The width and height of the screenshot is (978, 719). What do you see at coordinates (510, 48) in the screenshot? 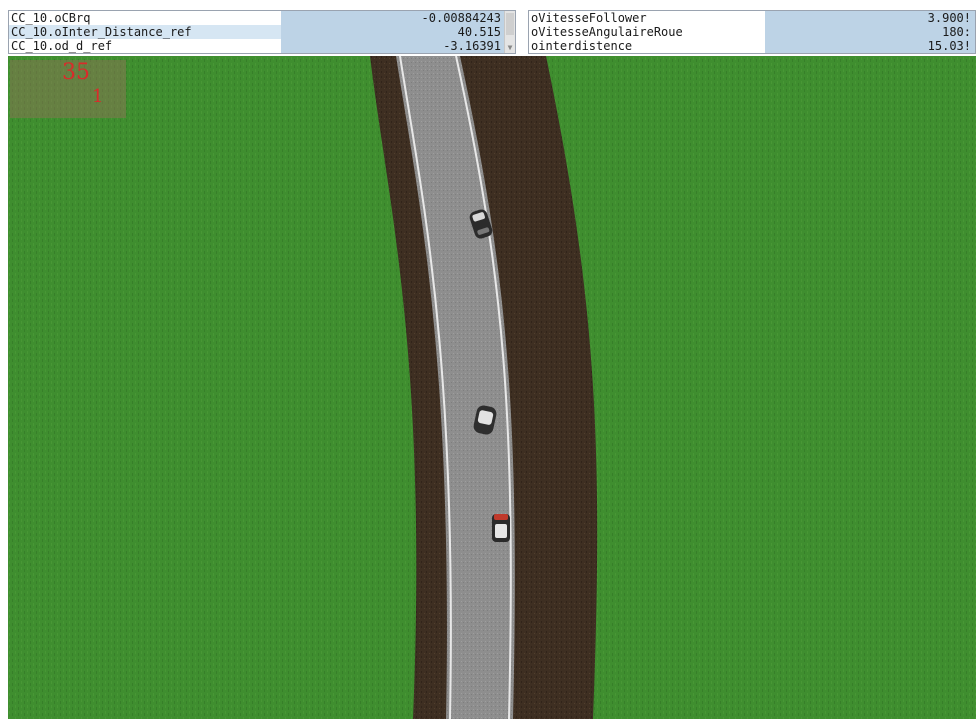
I see `chevron-down-icon: ▼` at bounding box center [510, 48].